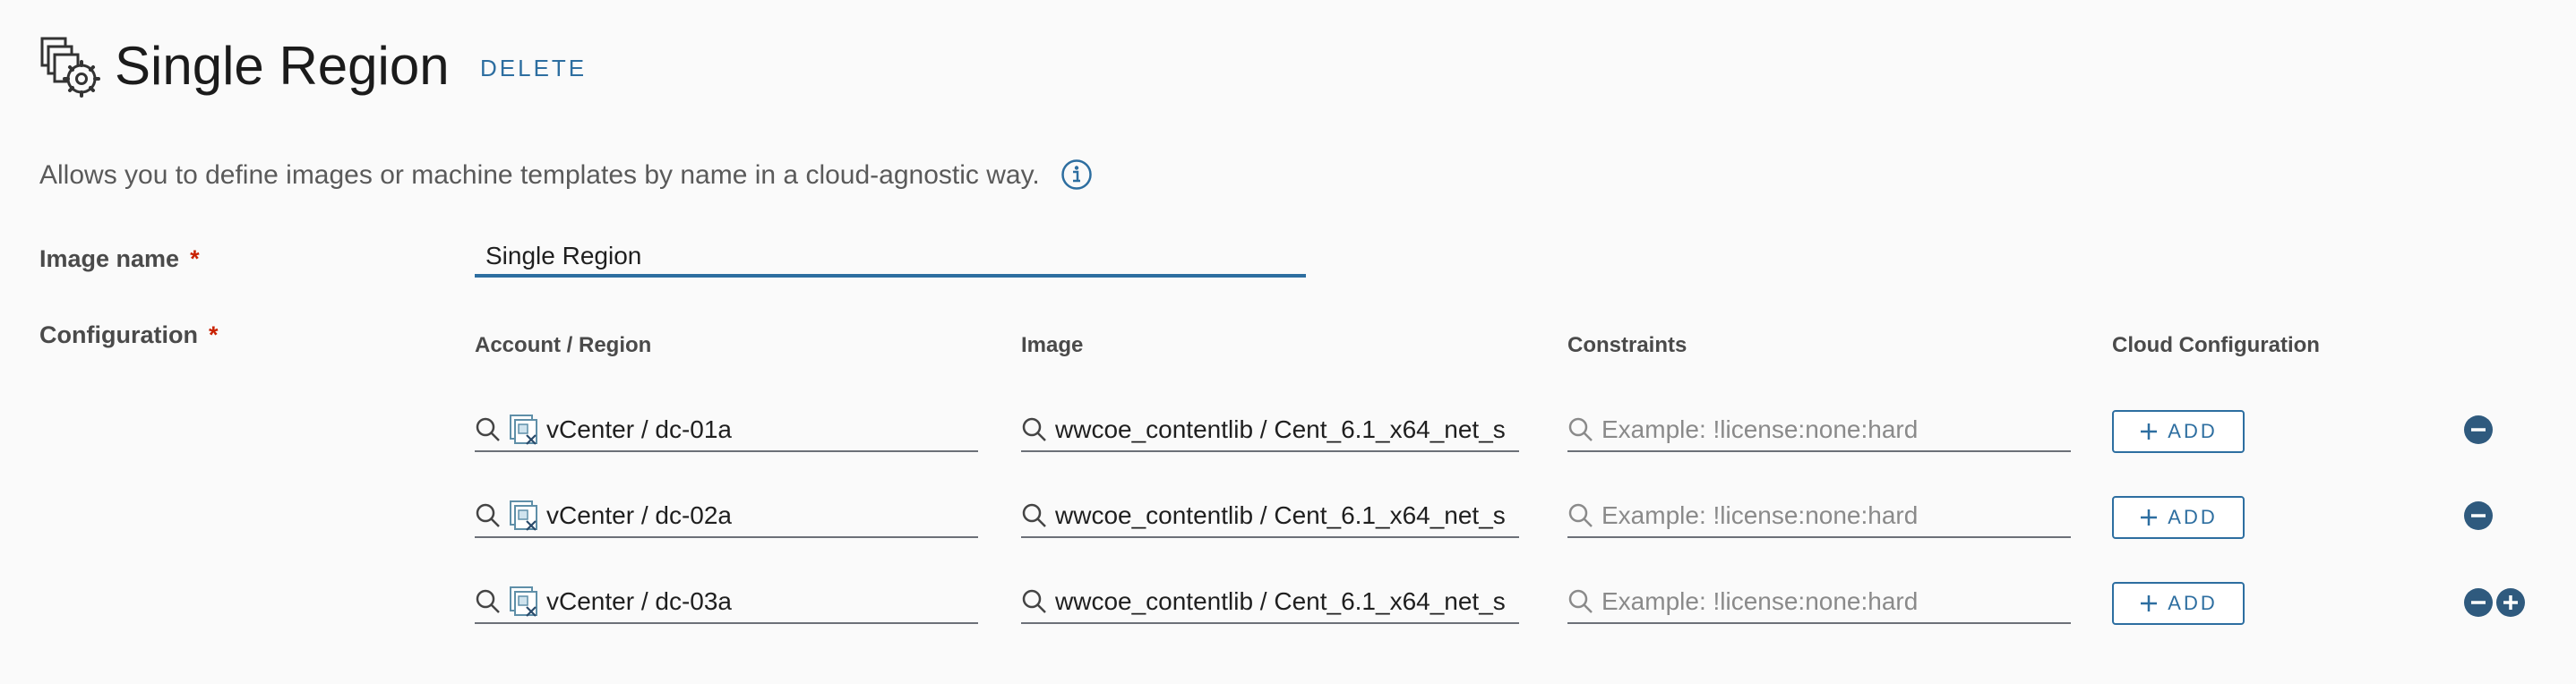 This screenshot has width=2576, height=684. I want to click on account-region-field: vCenter / dc-02a, so click(726, 516).